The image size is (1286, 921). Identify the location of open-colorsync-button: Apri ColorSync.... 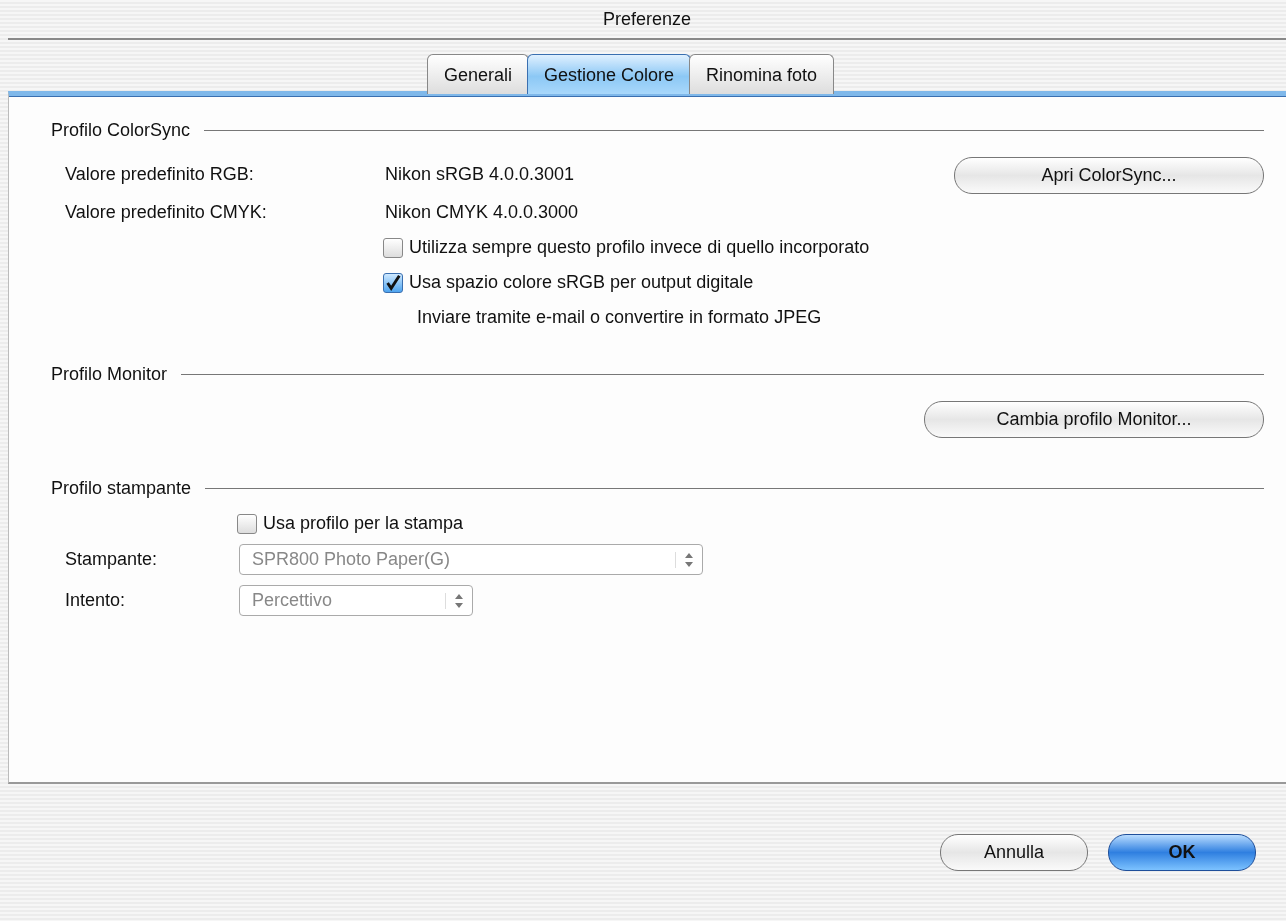
(1109, 175).